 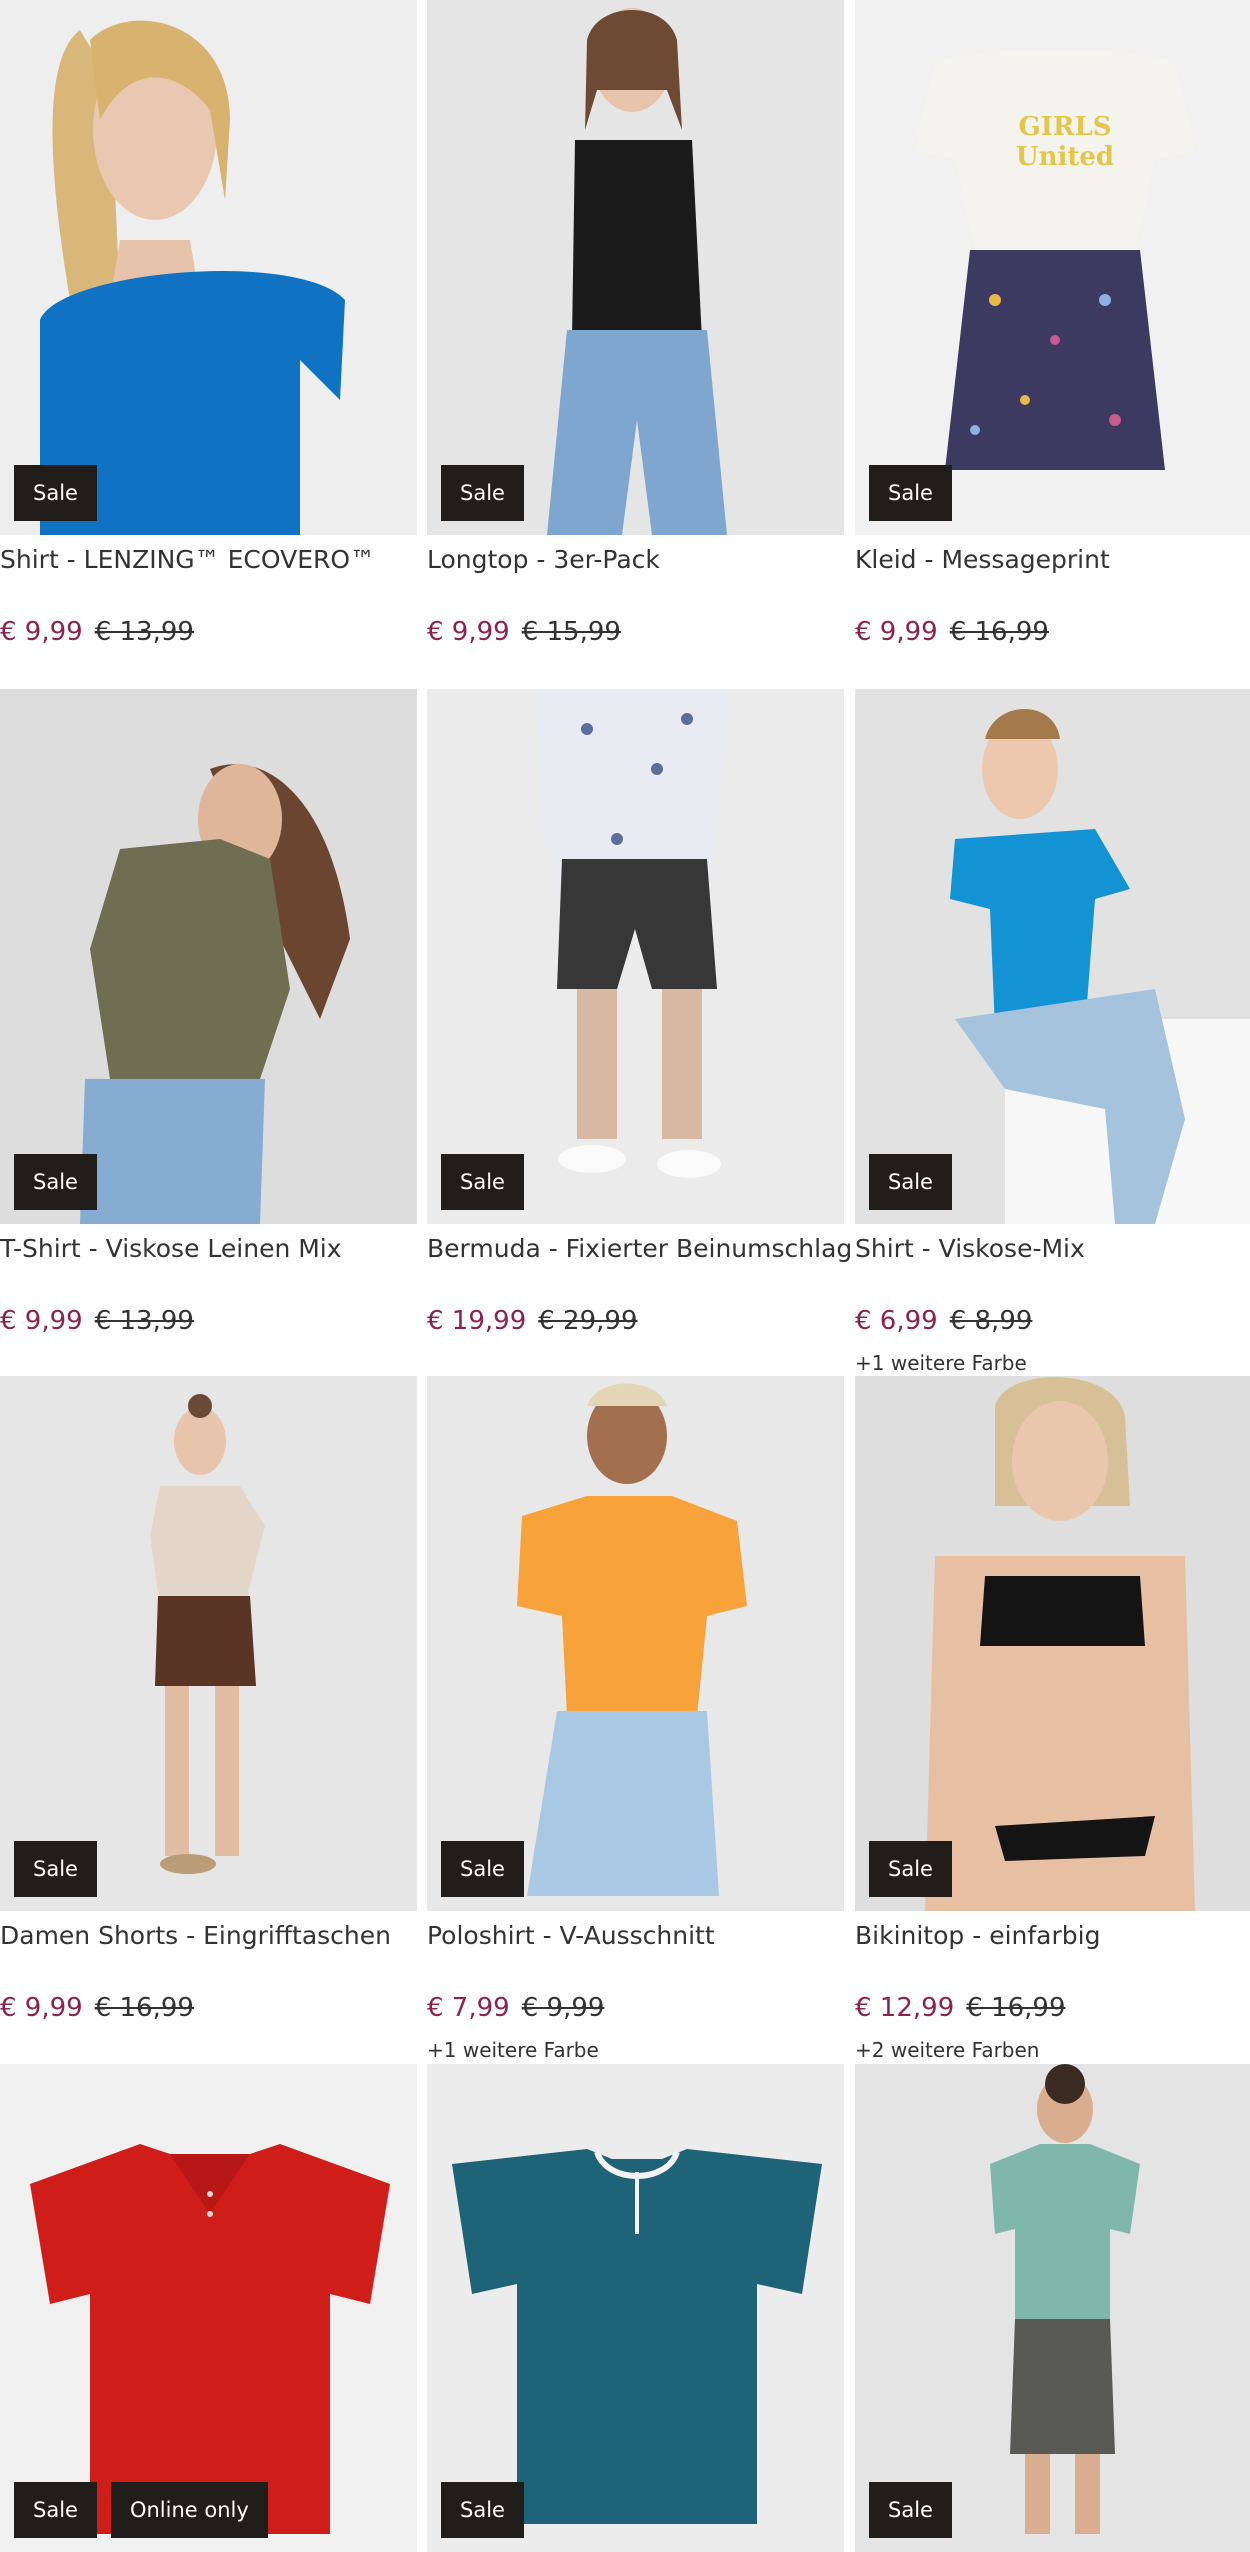 I want to click on sale-price: € 6,99, so click(x=896, y=1321).